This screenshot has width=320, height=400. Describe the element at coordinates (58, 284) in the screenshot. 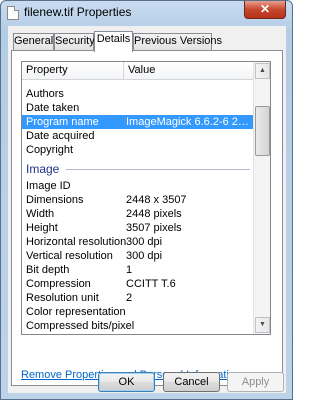

I see `property-name: Compression` at that location.